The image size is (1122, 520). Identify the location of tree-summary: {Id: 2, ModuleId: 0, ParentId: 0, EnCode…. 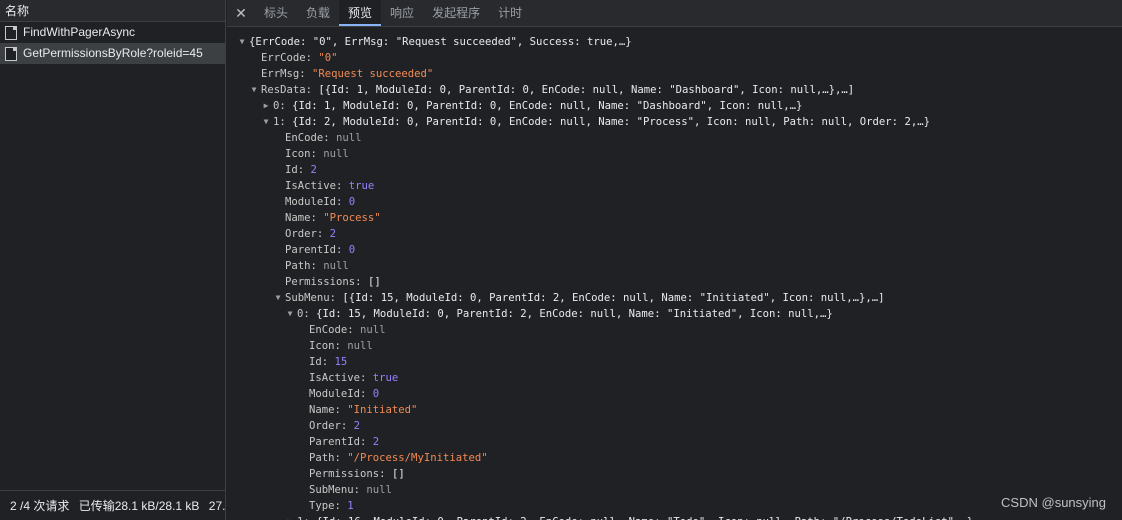
(611, 122).